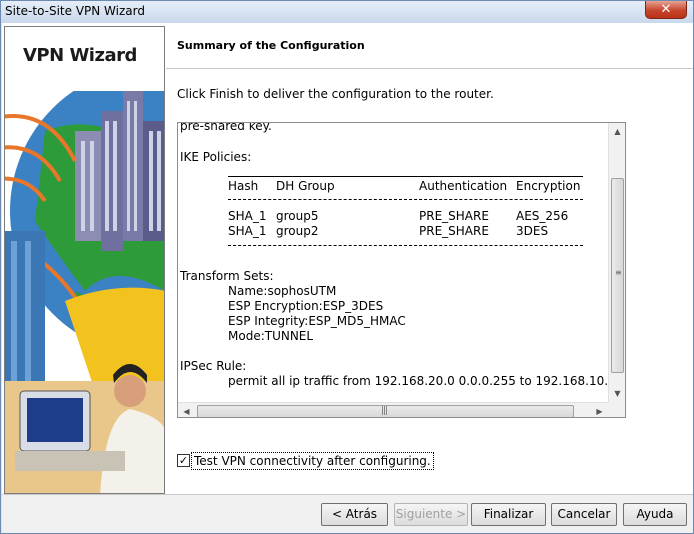 Image resolution: width=694 pixels, height=534 pixels. Describe the element at coordinates (213, 366) in the screenshot. I see `ipsec-rule-label: IPSec Rule:` at that location.